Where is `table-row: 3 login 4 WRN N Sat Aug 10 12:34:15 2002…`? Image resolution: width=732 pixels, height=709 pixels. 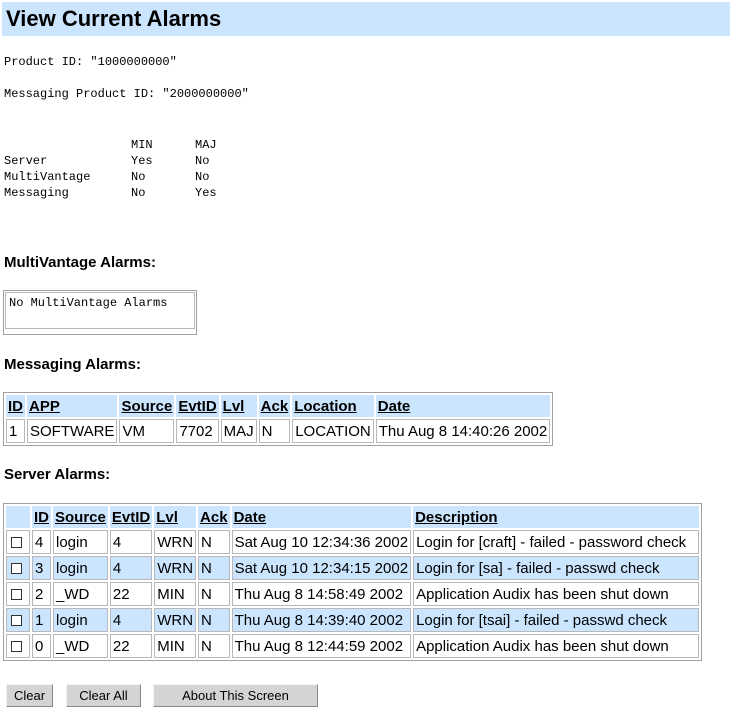 table-row: 3 login 4 WRN N Sat Aug 10 12:34:15 2002… is located at coordinates (353, 568).